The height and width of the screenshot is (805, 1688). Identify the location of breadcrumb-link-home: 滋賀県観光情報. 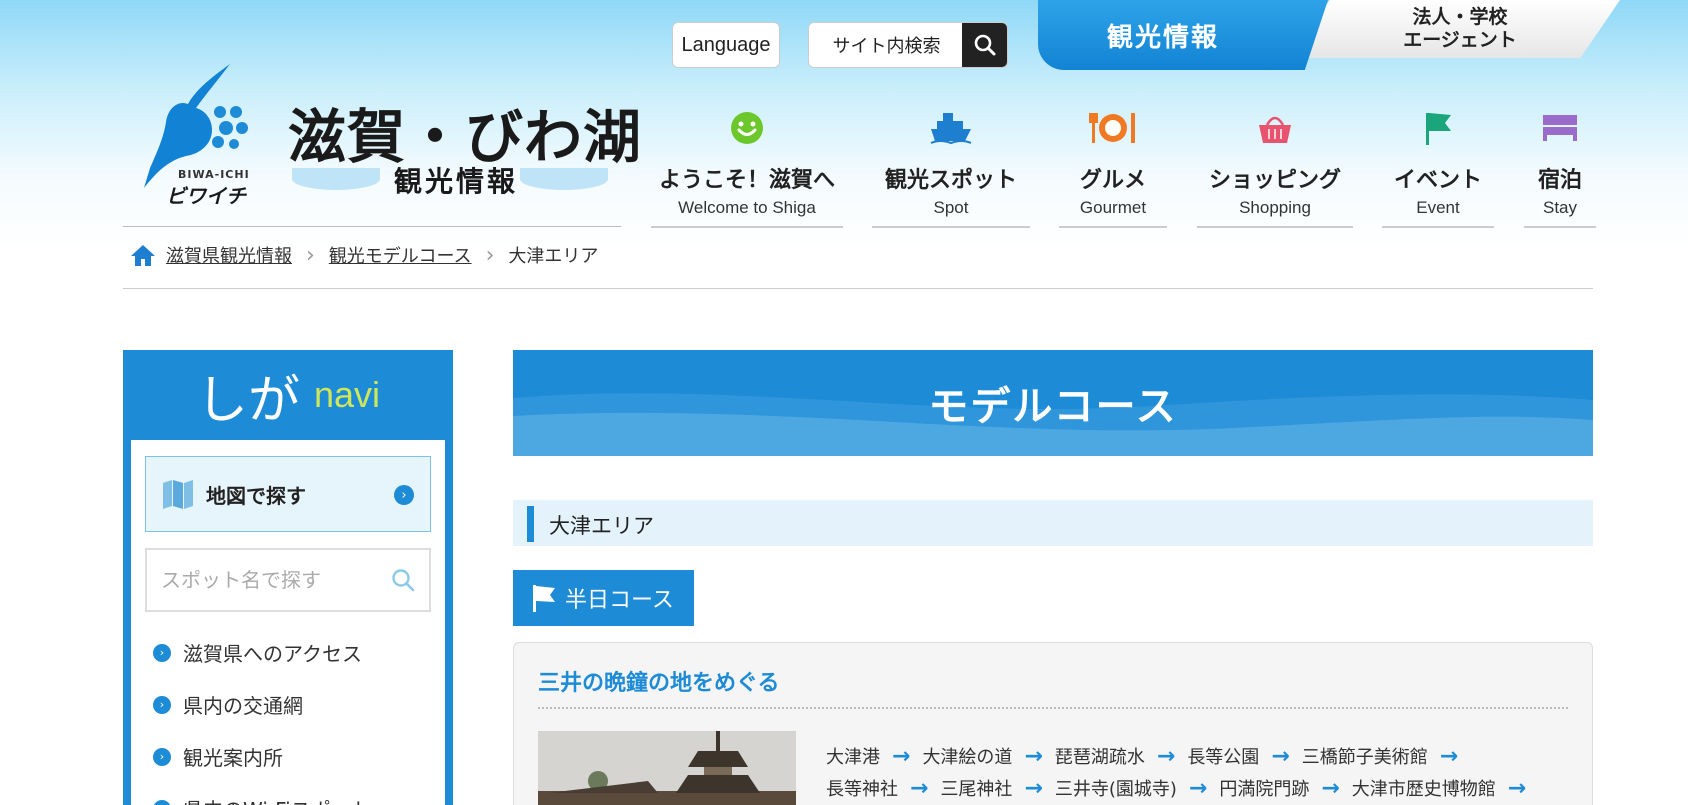
(229, 255).